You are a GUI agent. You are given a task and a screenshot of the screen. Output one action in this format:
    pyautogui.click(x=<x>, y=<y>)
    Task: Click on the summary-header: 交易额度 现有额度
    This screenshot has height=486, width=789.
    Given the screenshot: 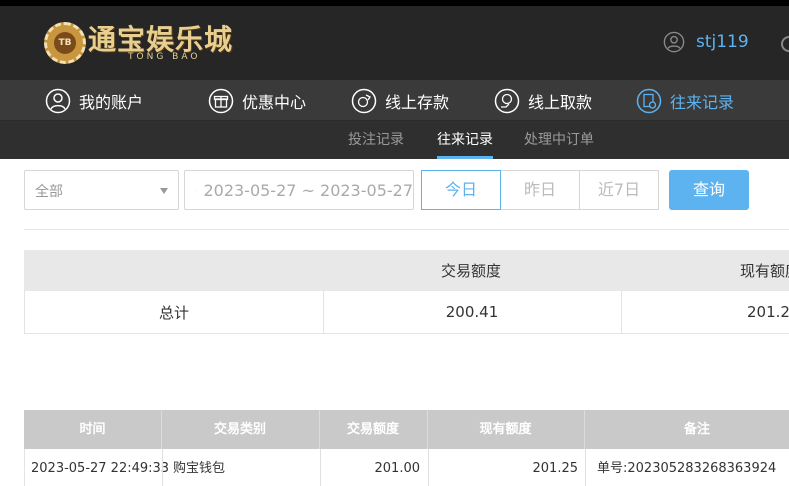 What is the action you would take?
    pyautogui.click(x=406, y=270)
    